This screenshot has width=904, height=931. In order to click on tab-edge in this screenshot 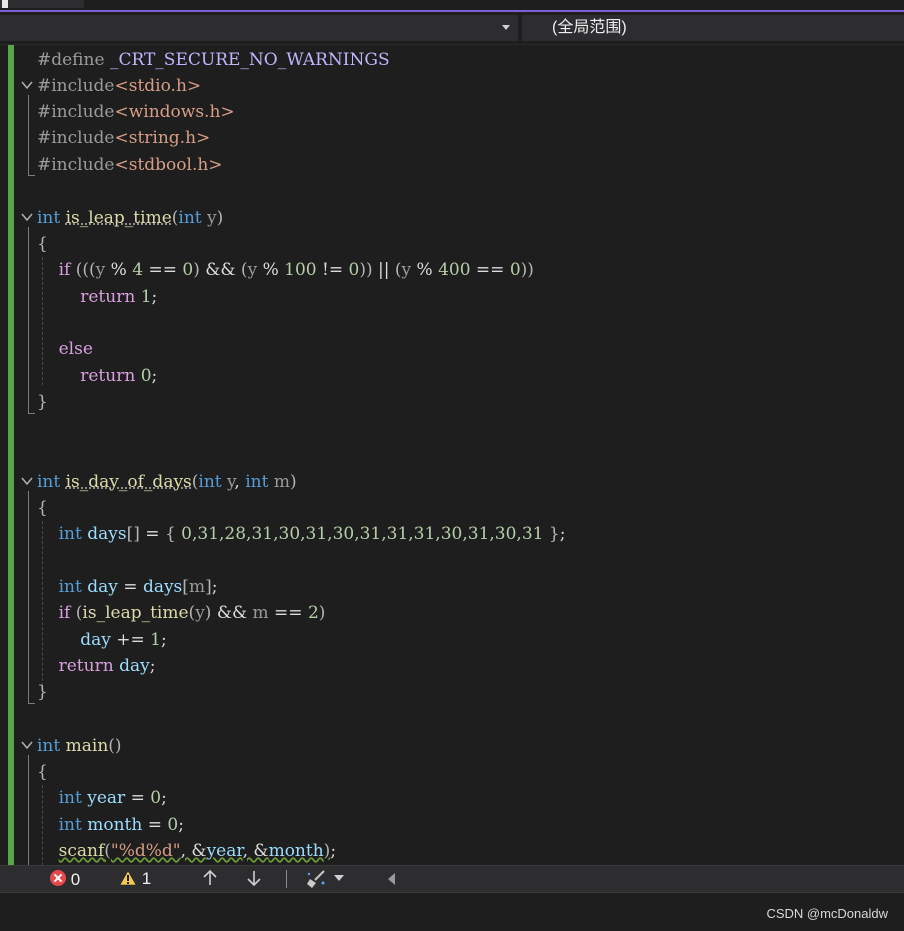, I will do `click(5, 4)`.